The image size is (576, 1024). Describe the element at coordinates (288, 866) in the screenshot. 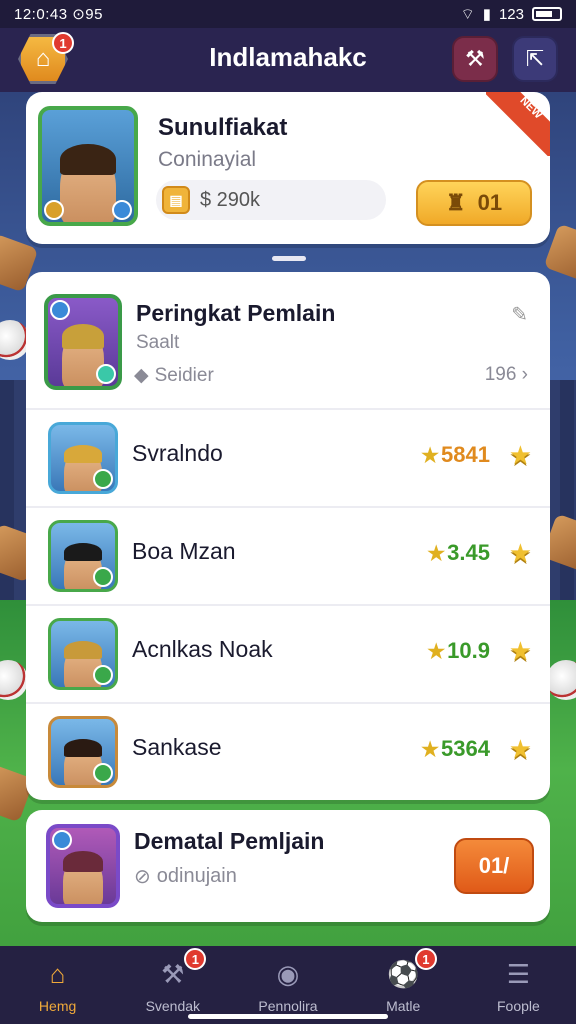

I see `player-card: Dematal Pemljain ⊘ odinujain 01/` at that location.